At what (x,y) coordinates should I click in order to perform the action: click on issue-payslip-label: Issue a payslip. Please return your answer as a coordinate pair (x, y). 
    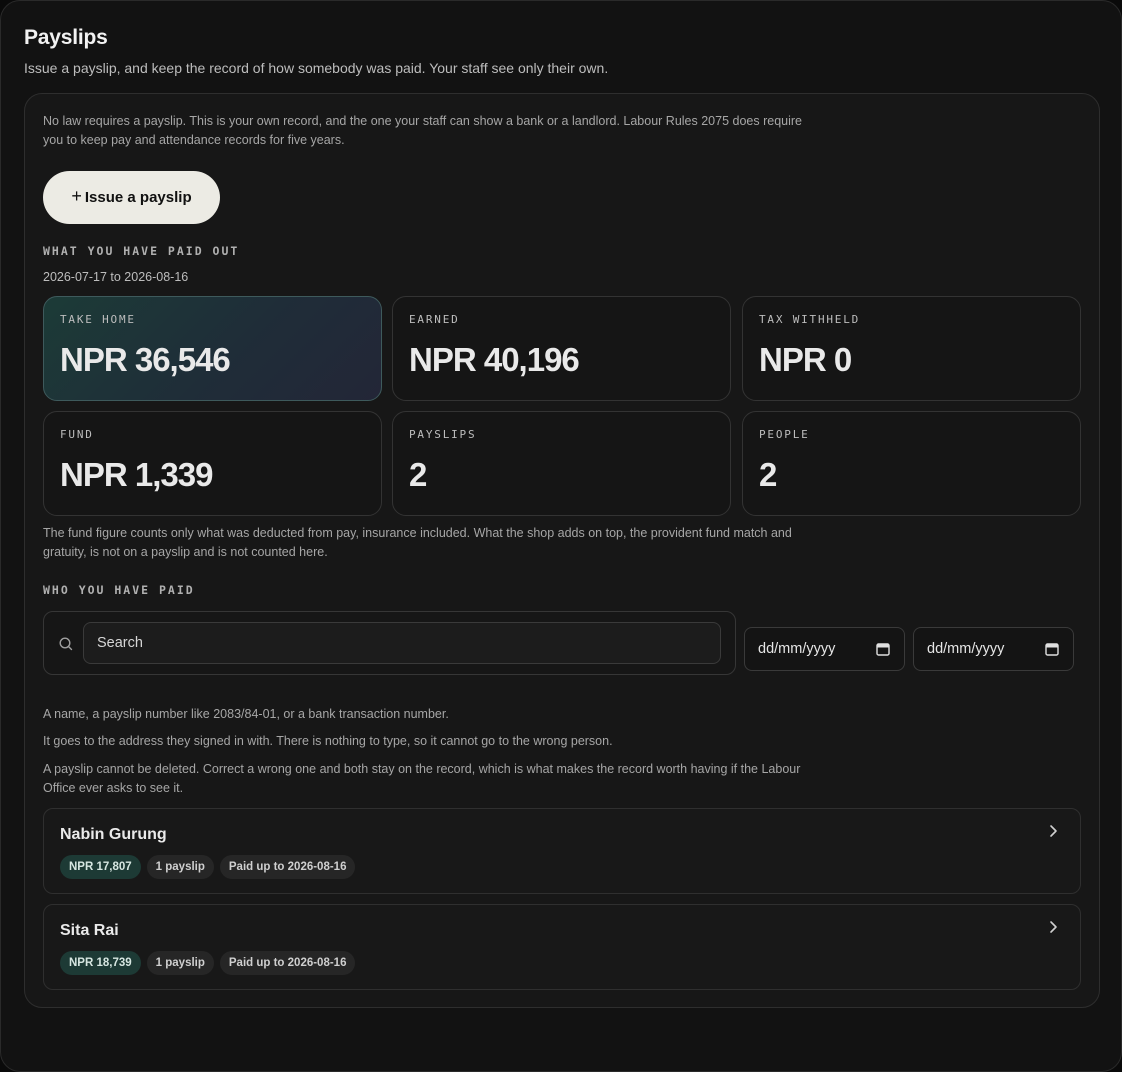
    Looking at the image, I should click on (138, 197).